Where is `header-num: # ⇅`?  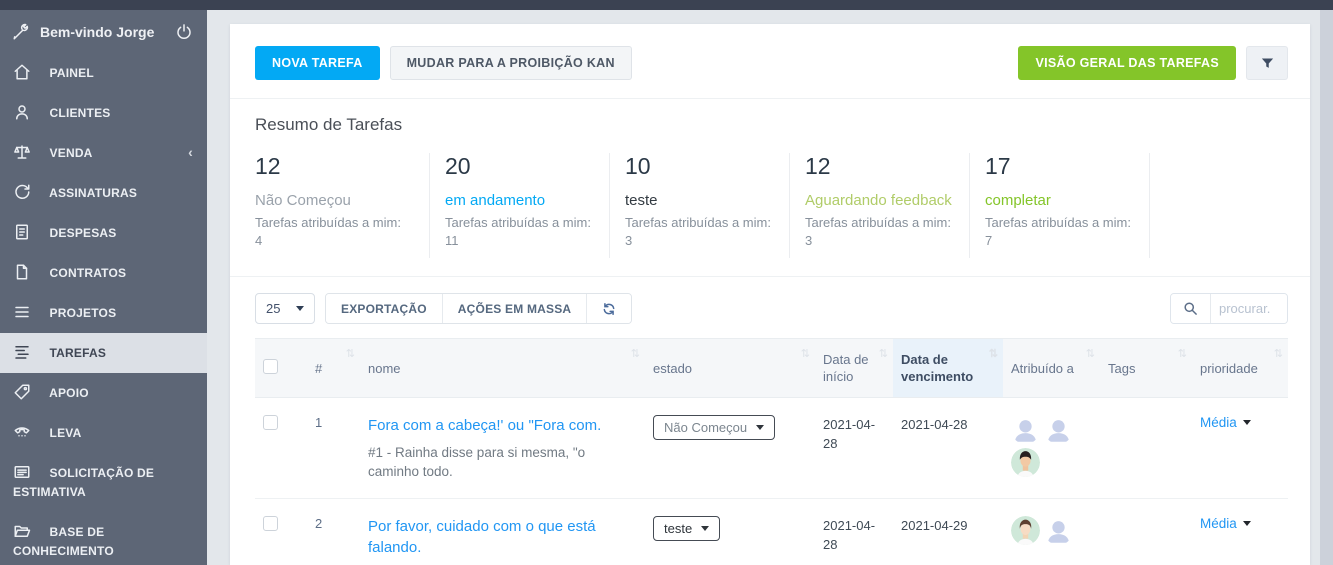
header-num: # ⇅ is located at coordinates (333, 368).